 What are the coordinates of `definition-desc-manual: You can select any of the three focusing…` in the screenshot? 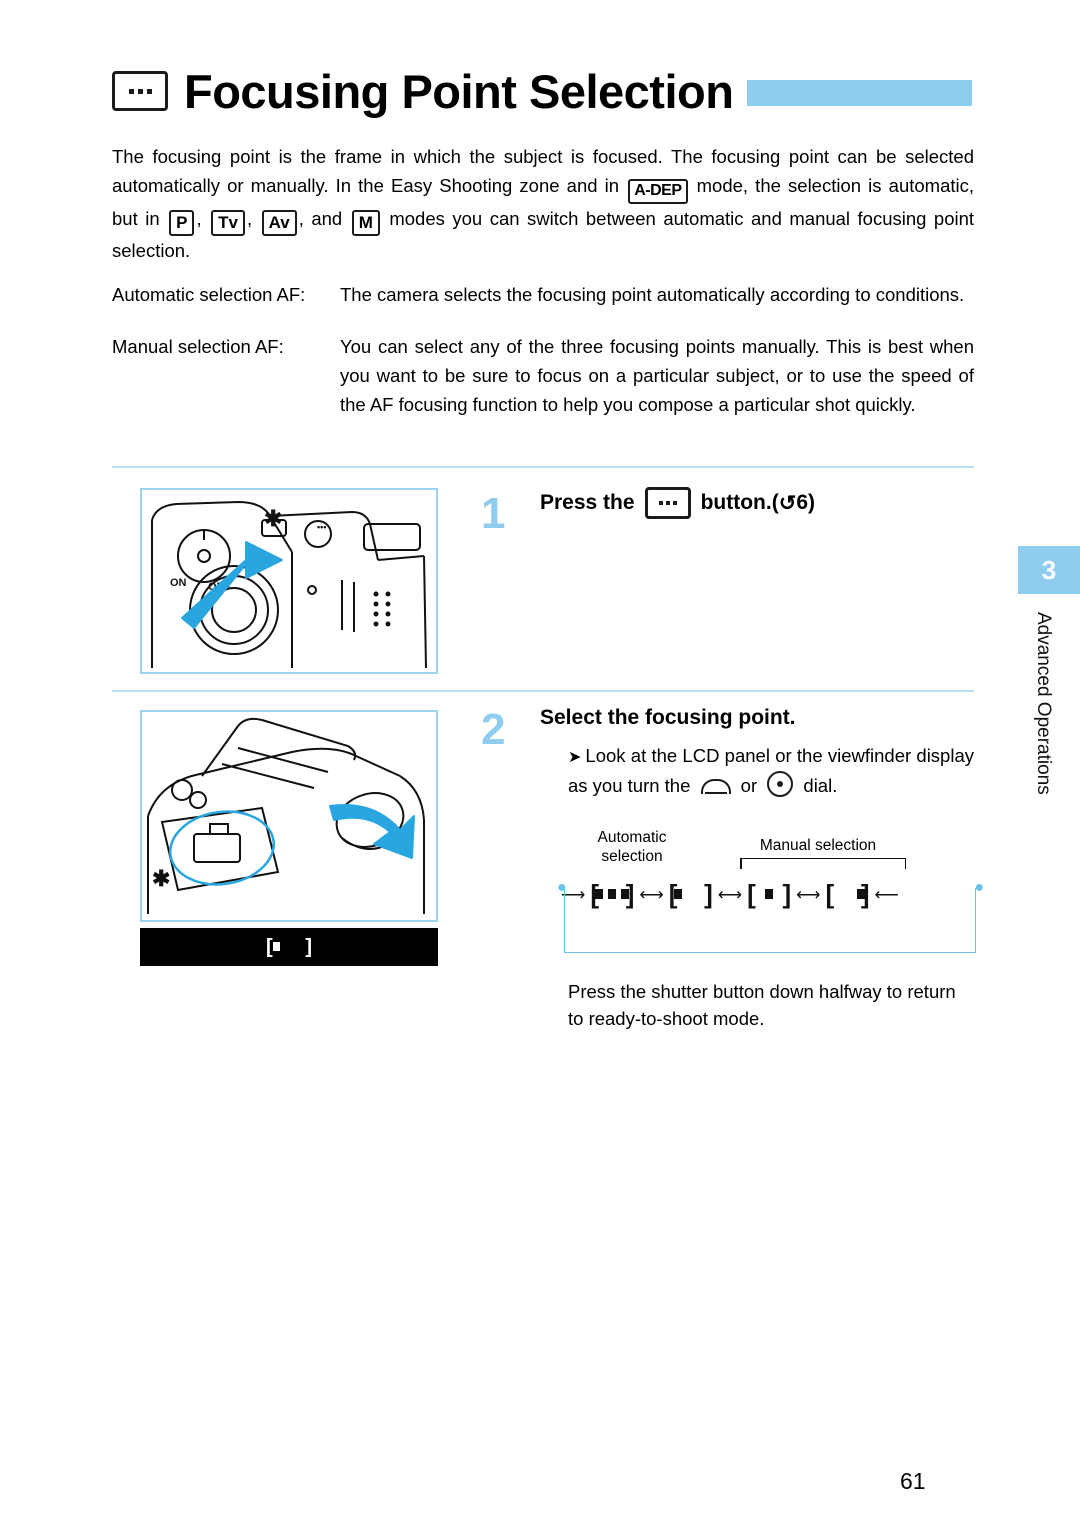 It's located at (657, 375).